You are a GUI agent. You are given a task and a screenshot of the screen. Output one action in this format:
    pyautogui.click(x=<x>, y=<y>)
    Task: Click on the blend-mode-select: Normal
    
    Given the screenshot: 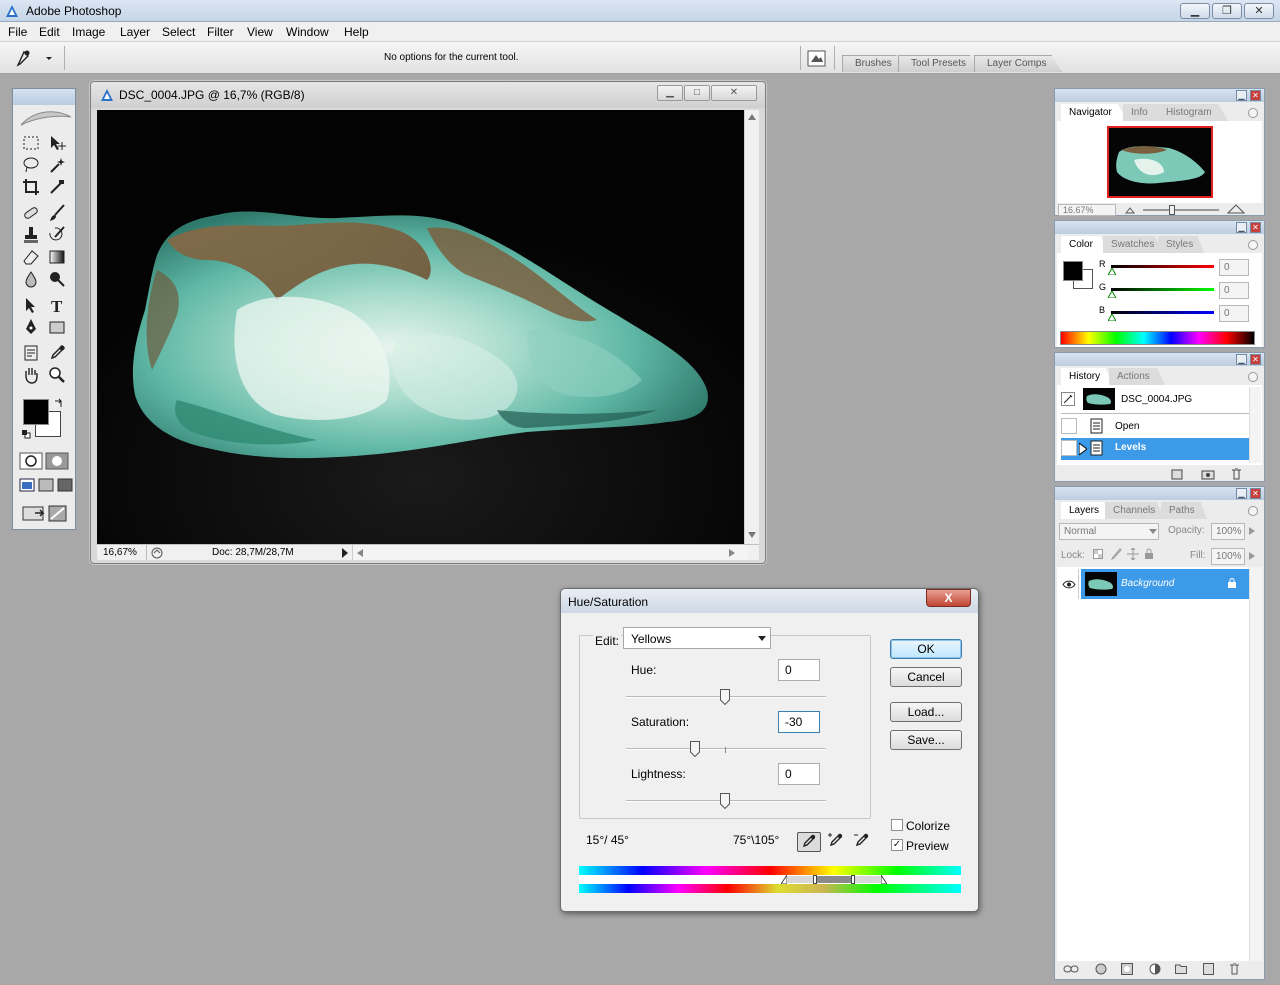 What is the action you would take?
    pyautogui.click(x=1109, y=531)
    